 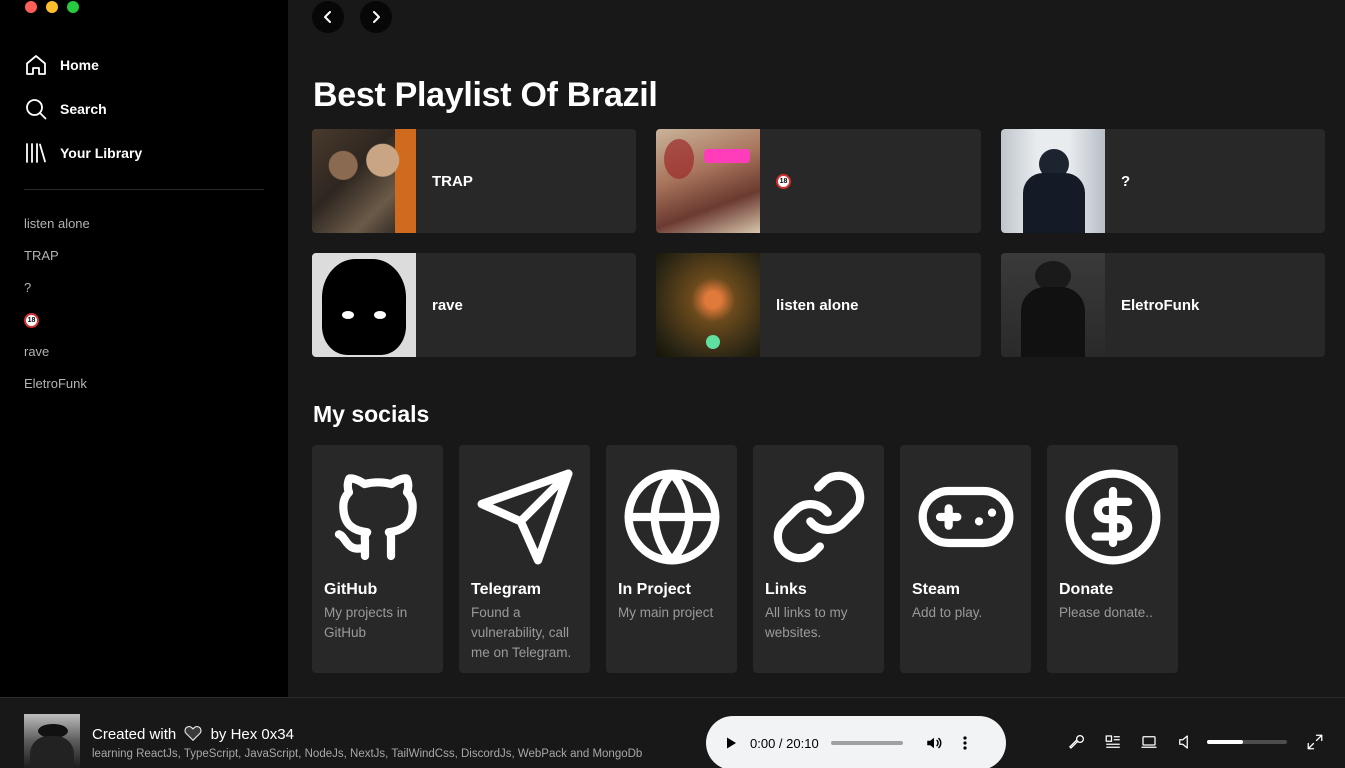 I want to click on minimize-window-button, so click(x=52, y=7).